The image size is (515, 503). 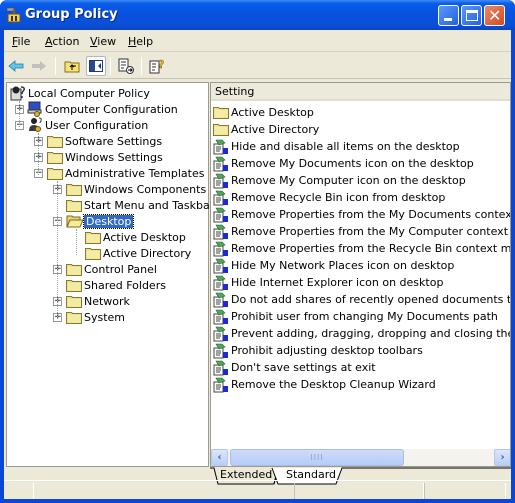 I want to click on tree-item: Desktop, so click(x=100, y=221).